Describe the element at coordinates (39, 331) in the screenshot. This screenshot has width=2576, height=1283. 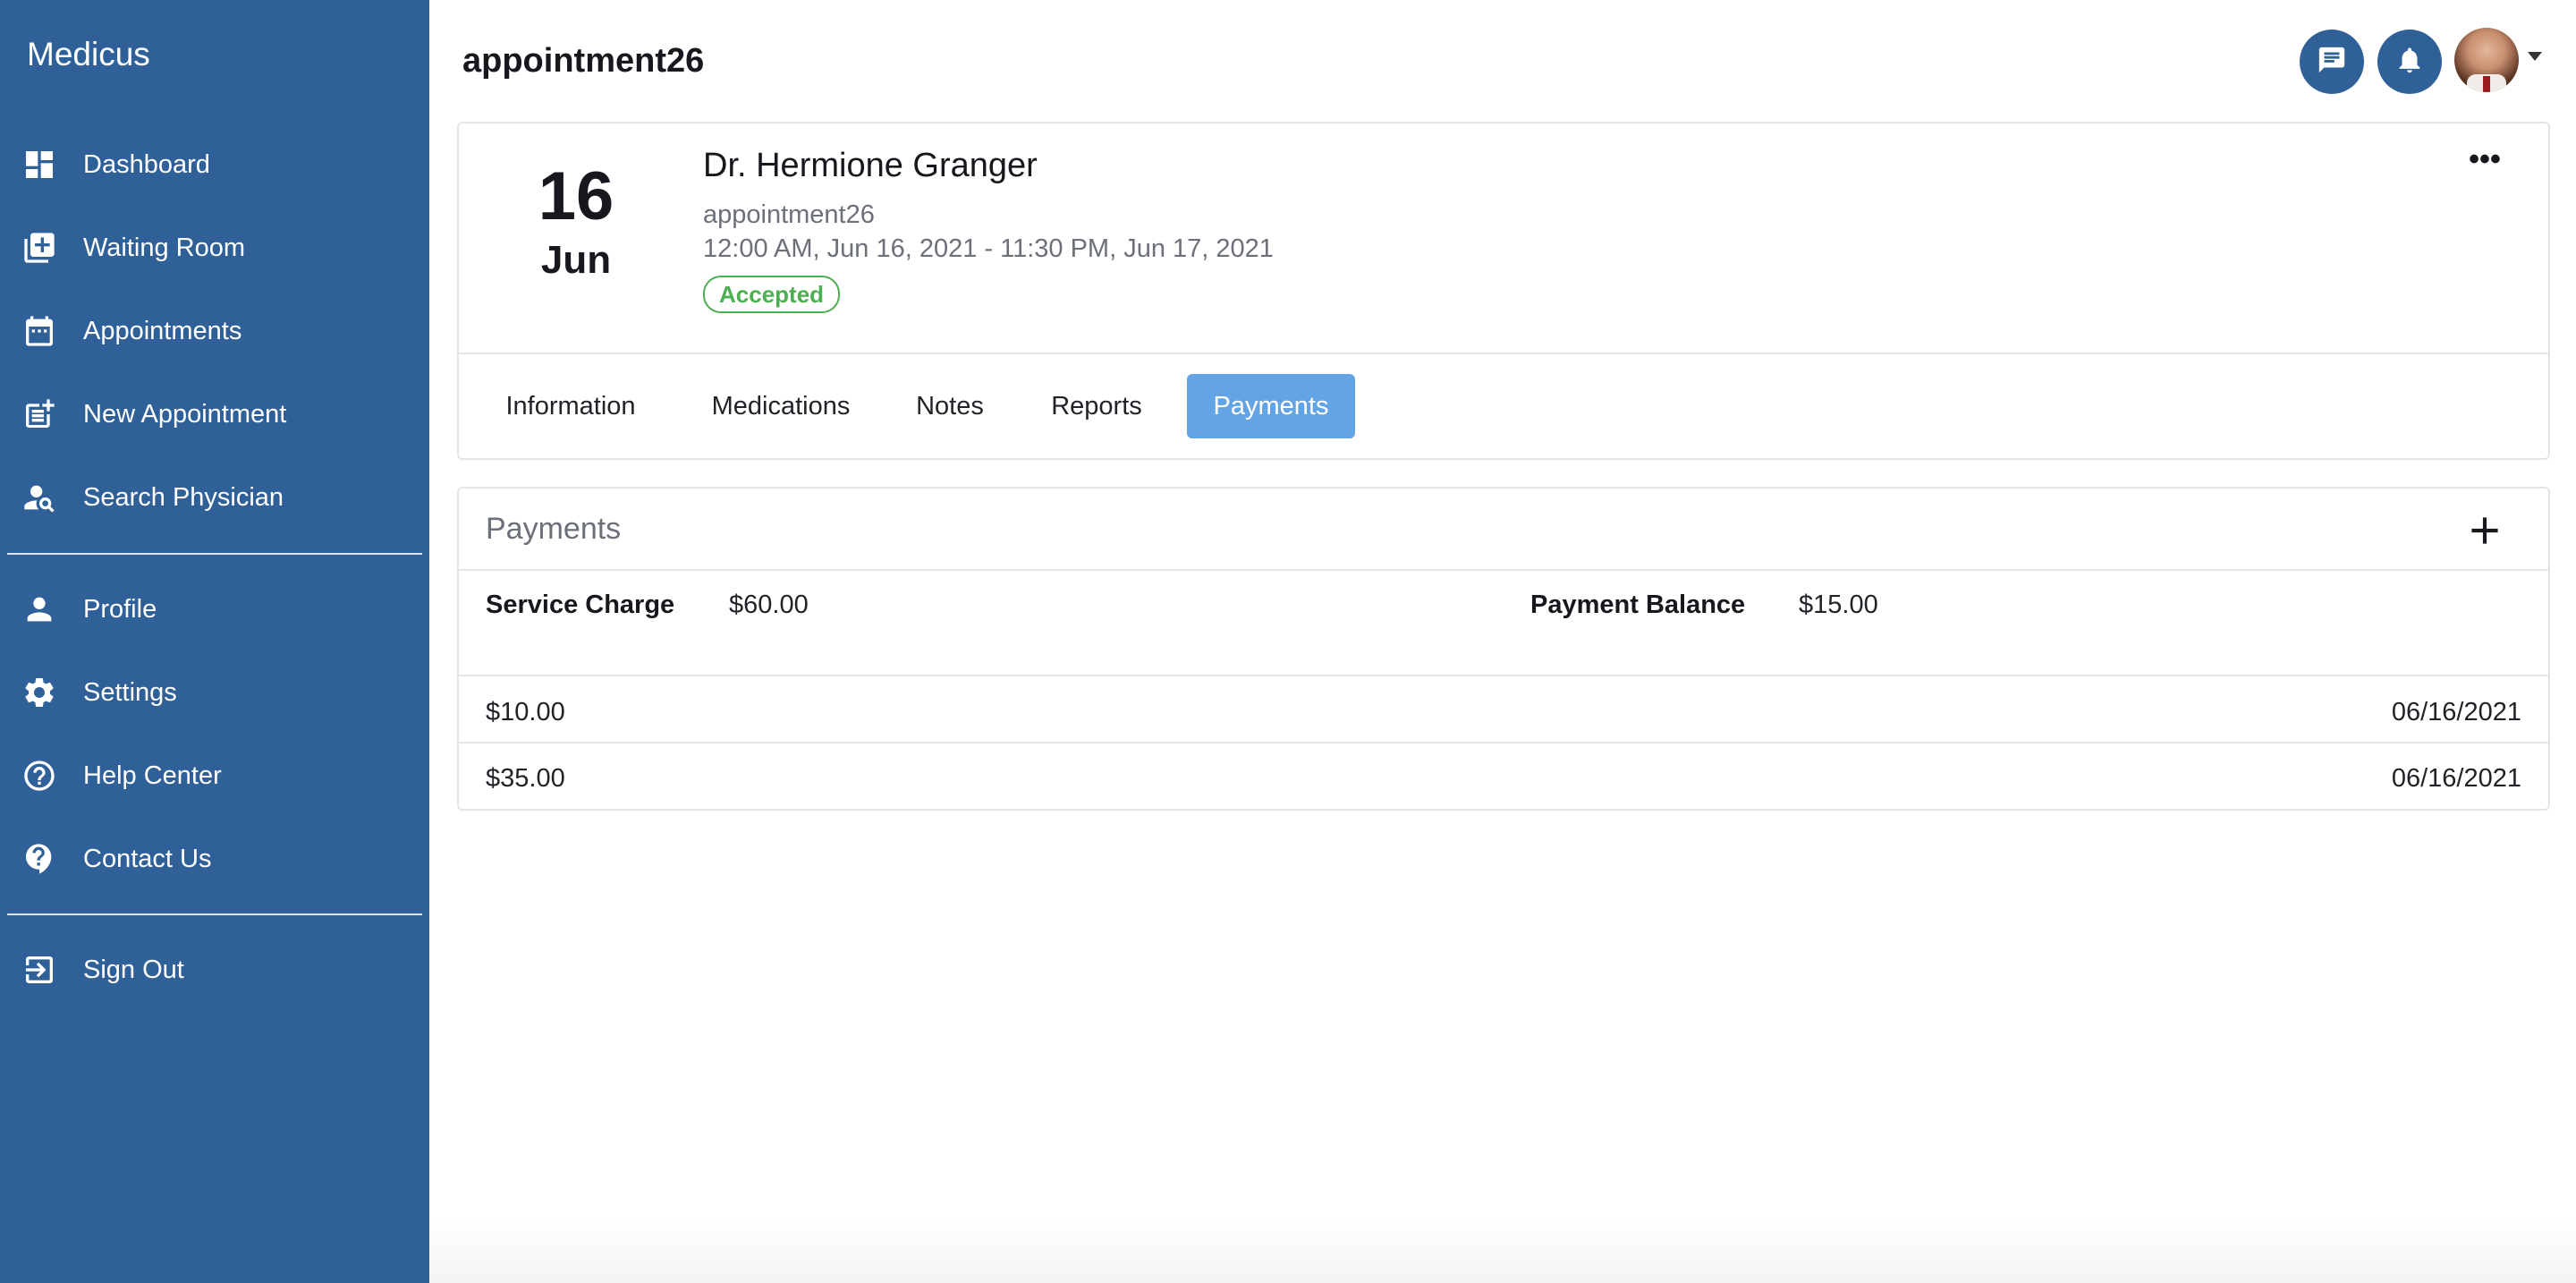
I see `calendar-icon` at that location.